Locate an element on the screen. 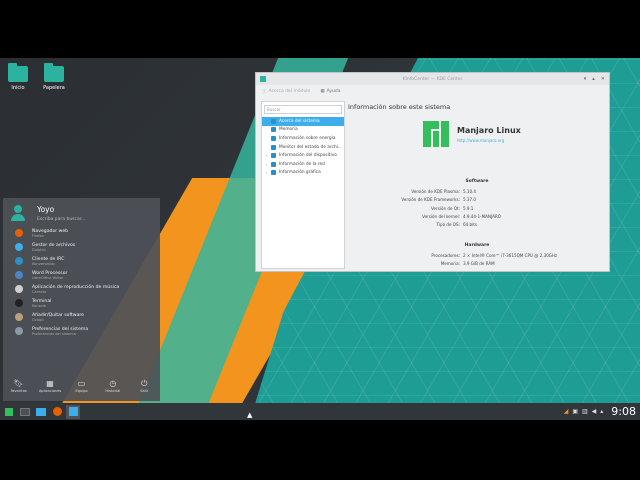 This screenshot has height=480, width=640. firefox-icon is located at coordinates (57, 411).